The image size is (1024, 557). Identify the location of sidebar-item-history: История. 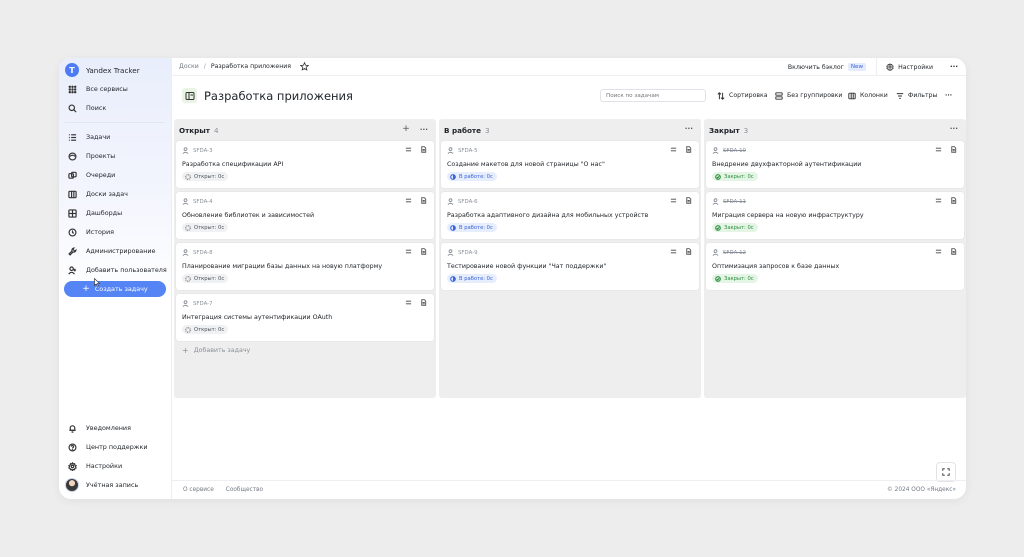
(90, 232).